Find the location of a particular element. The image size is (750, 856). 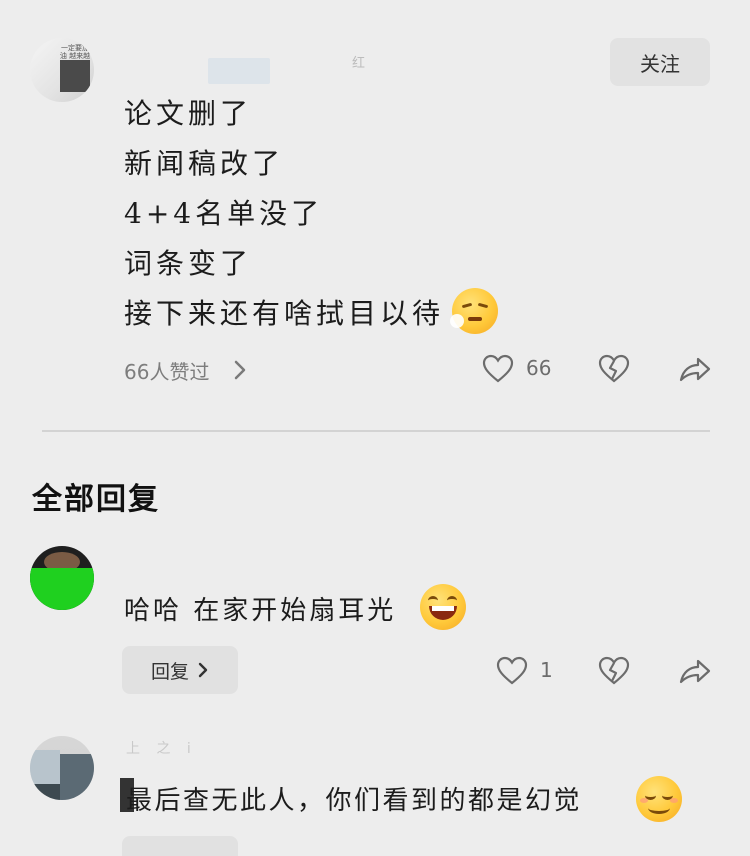

post-line-2: 新闻稿改了 is located at coordinates (204, 163).